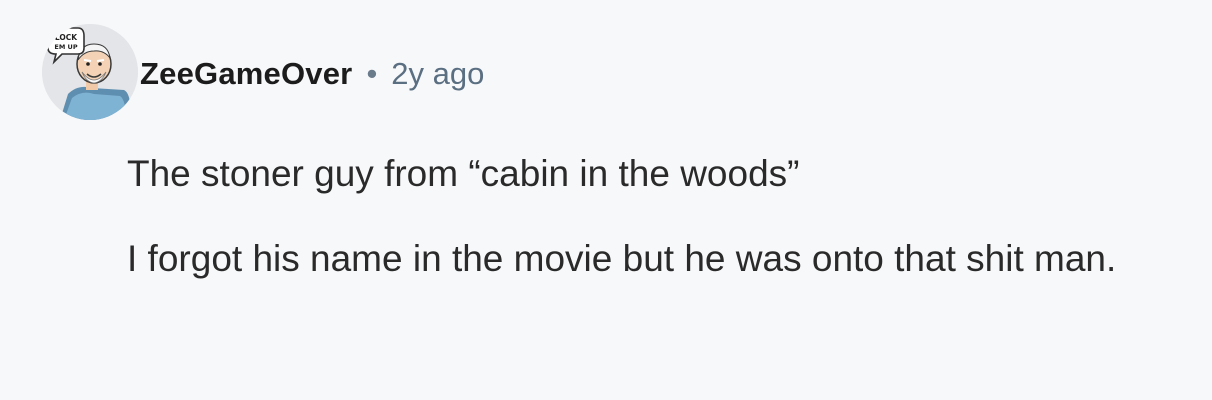  What do you see at coordinates (246, 74) in the screenshot?
I see `username-link: ZeeGameOver` at bounding box center [246, 74].